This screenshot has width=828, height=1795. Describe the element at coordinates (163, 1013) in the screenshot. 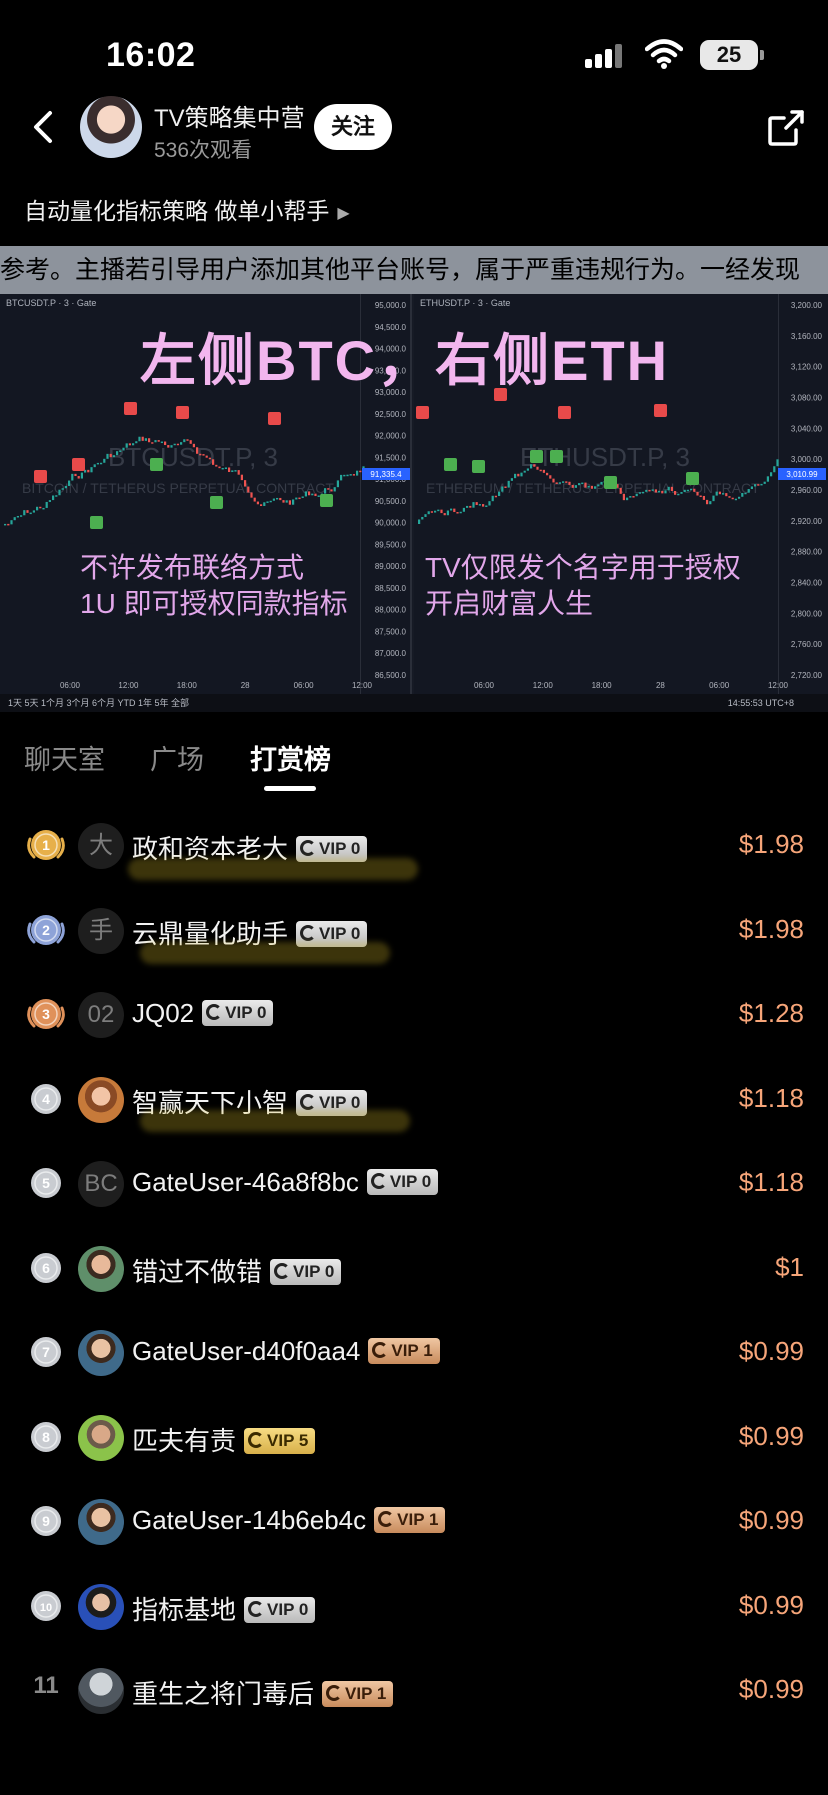

I see `user-name: JQ02` at that location.